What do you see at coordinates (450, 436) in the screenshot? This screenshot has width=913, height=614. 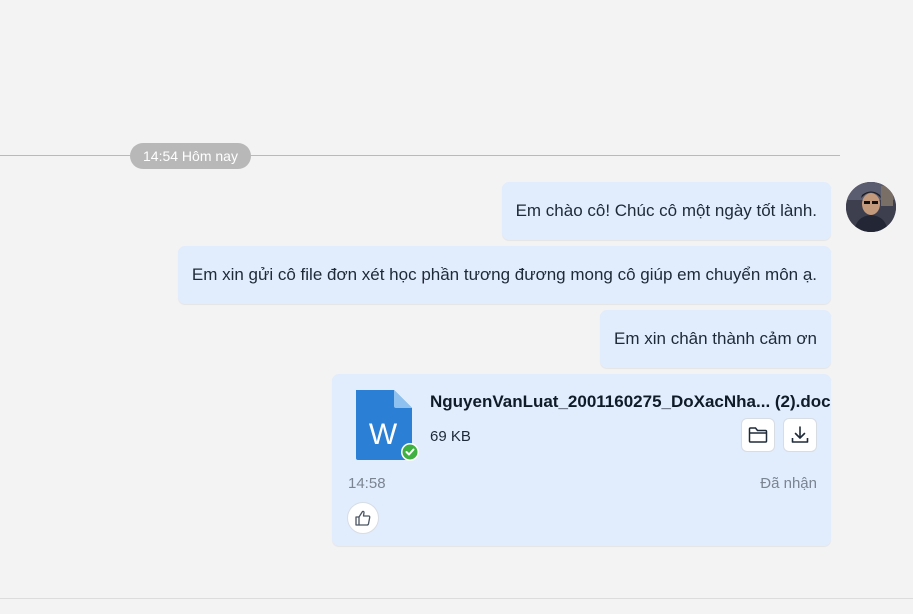 I see `file-size: 69 KB` at bounding box center [450, 436].